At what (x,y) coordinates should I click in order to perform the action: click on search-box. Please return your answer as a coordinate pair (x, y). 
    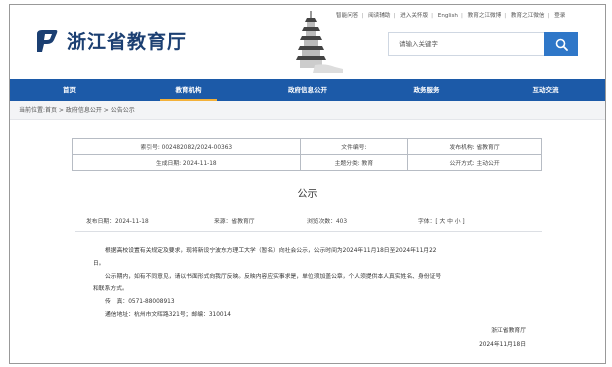
    Looking at the image, I should click on (483, 44).